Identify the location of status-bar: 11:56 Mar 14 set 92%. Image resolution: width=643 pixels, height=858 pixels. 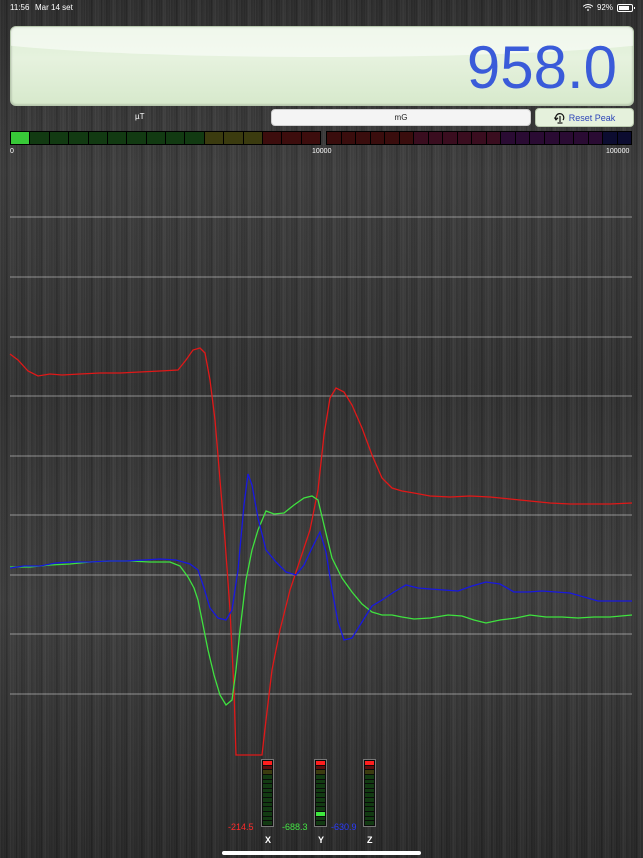
(321, 8).